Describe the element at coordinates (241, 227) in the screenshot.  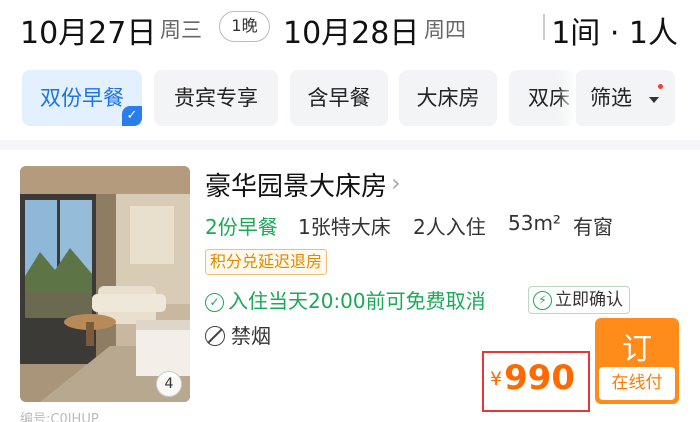
I see `breakfast-info: 2份早餐` at that location.